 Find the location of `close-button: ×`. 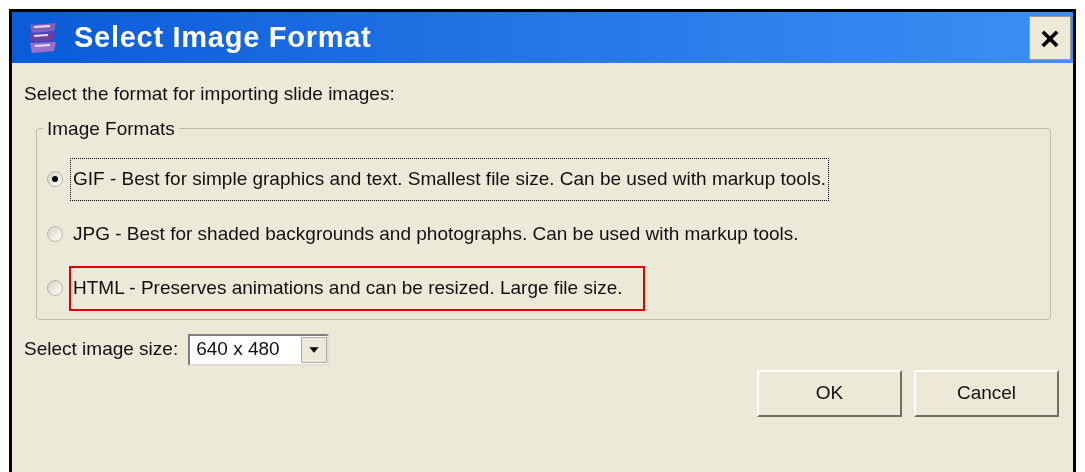

close-button: × is located at coordinates (1050, 37).